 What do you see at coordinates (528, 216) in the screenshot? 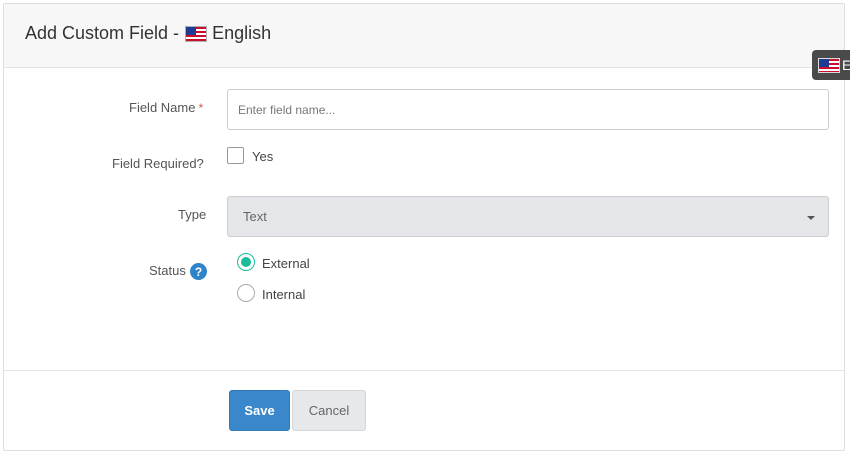
I see `type-select: Text` at bounding box center [528, 216].